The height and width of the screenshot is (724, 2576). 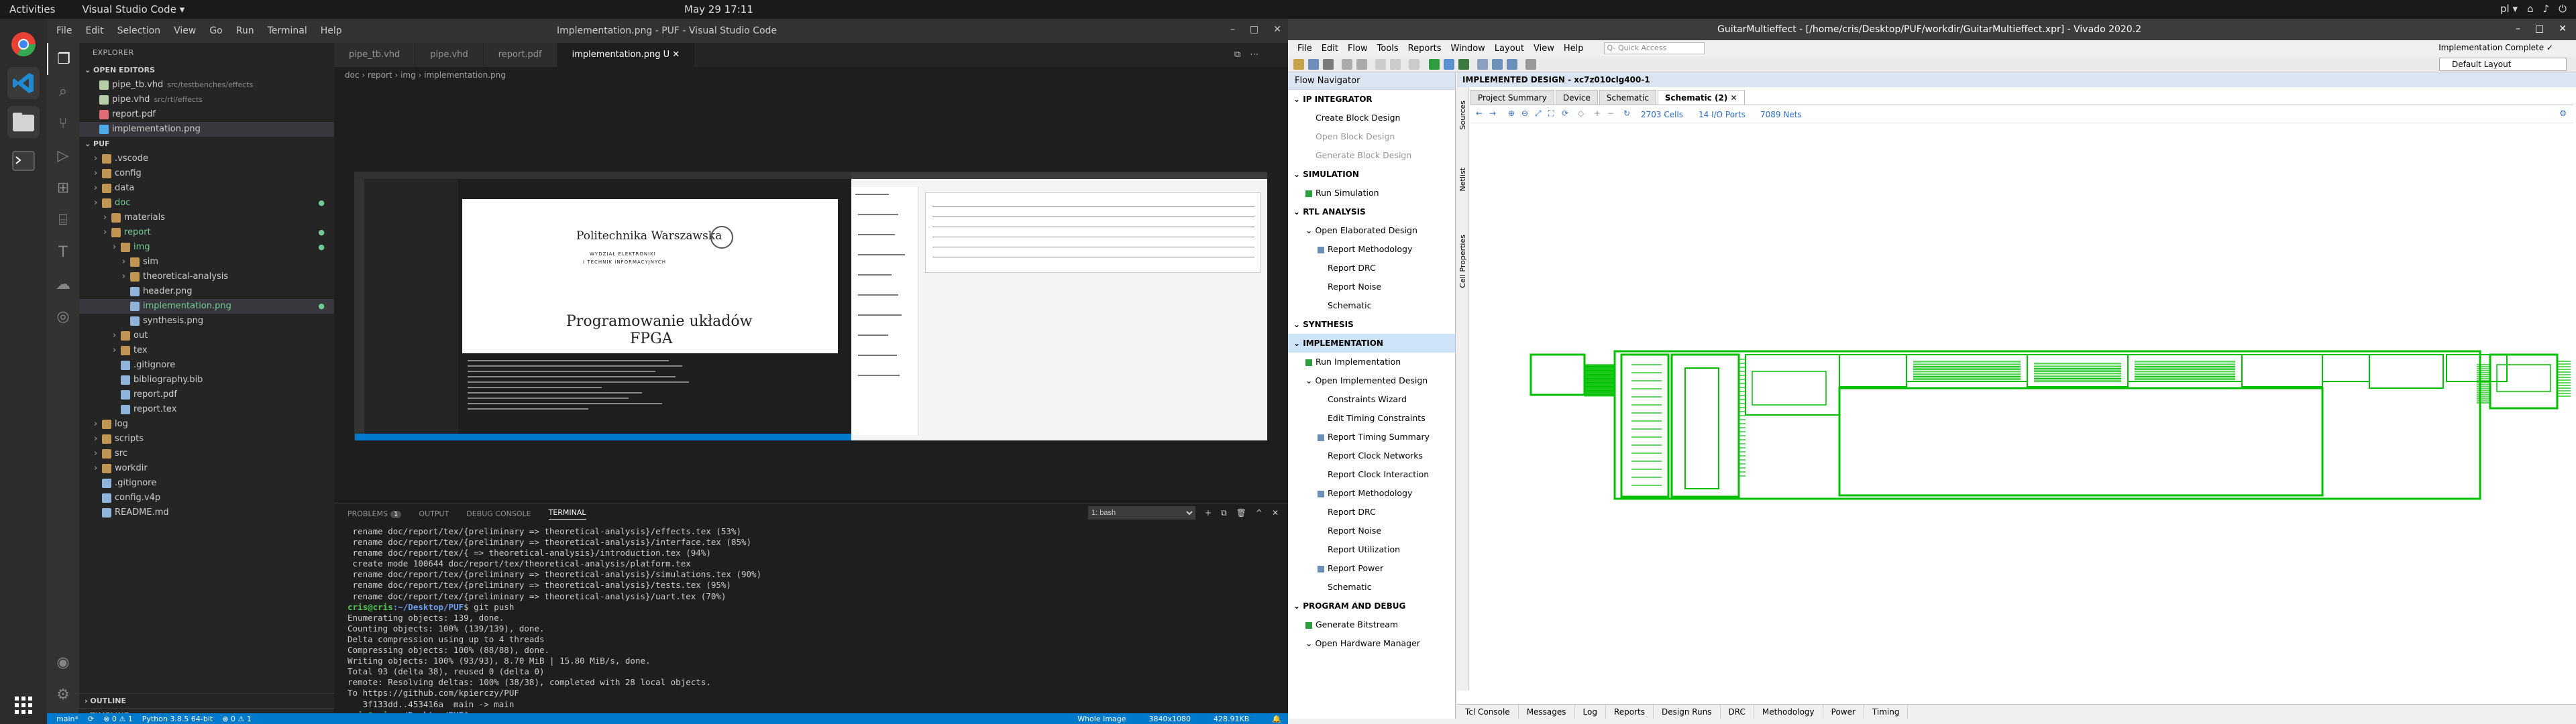 I want to click on folder-item: › report ●, so click(x=206, y=233).